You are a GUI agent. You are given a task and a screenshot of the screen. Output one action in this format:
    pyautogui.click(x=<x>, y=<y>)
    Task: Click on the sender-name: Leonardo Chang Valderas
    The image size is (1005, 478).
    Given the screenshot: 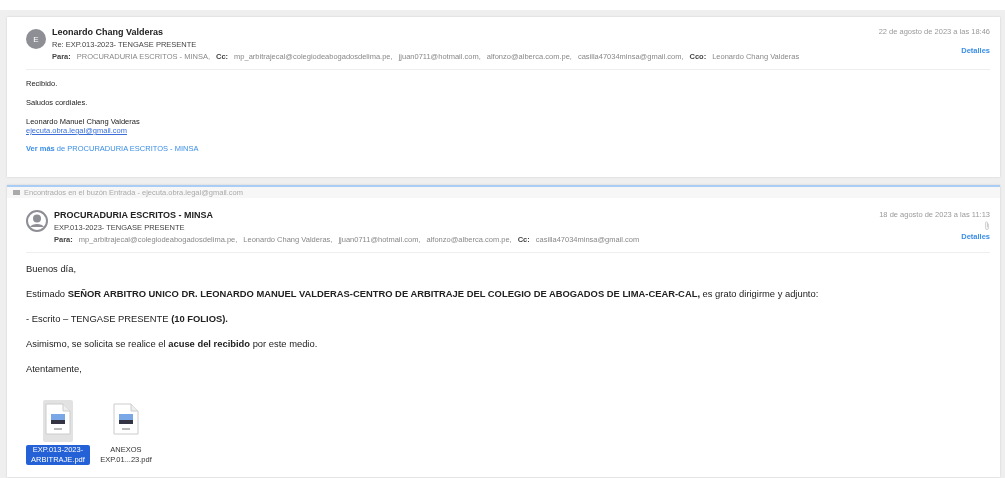 What is the action you would take?
    pyautogui.click(x=108, y=32)
    